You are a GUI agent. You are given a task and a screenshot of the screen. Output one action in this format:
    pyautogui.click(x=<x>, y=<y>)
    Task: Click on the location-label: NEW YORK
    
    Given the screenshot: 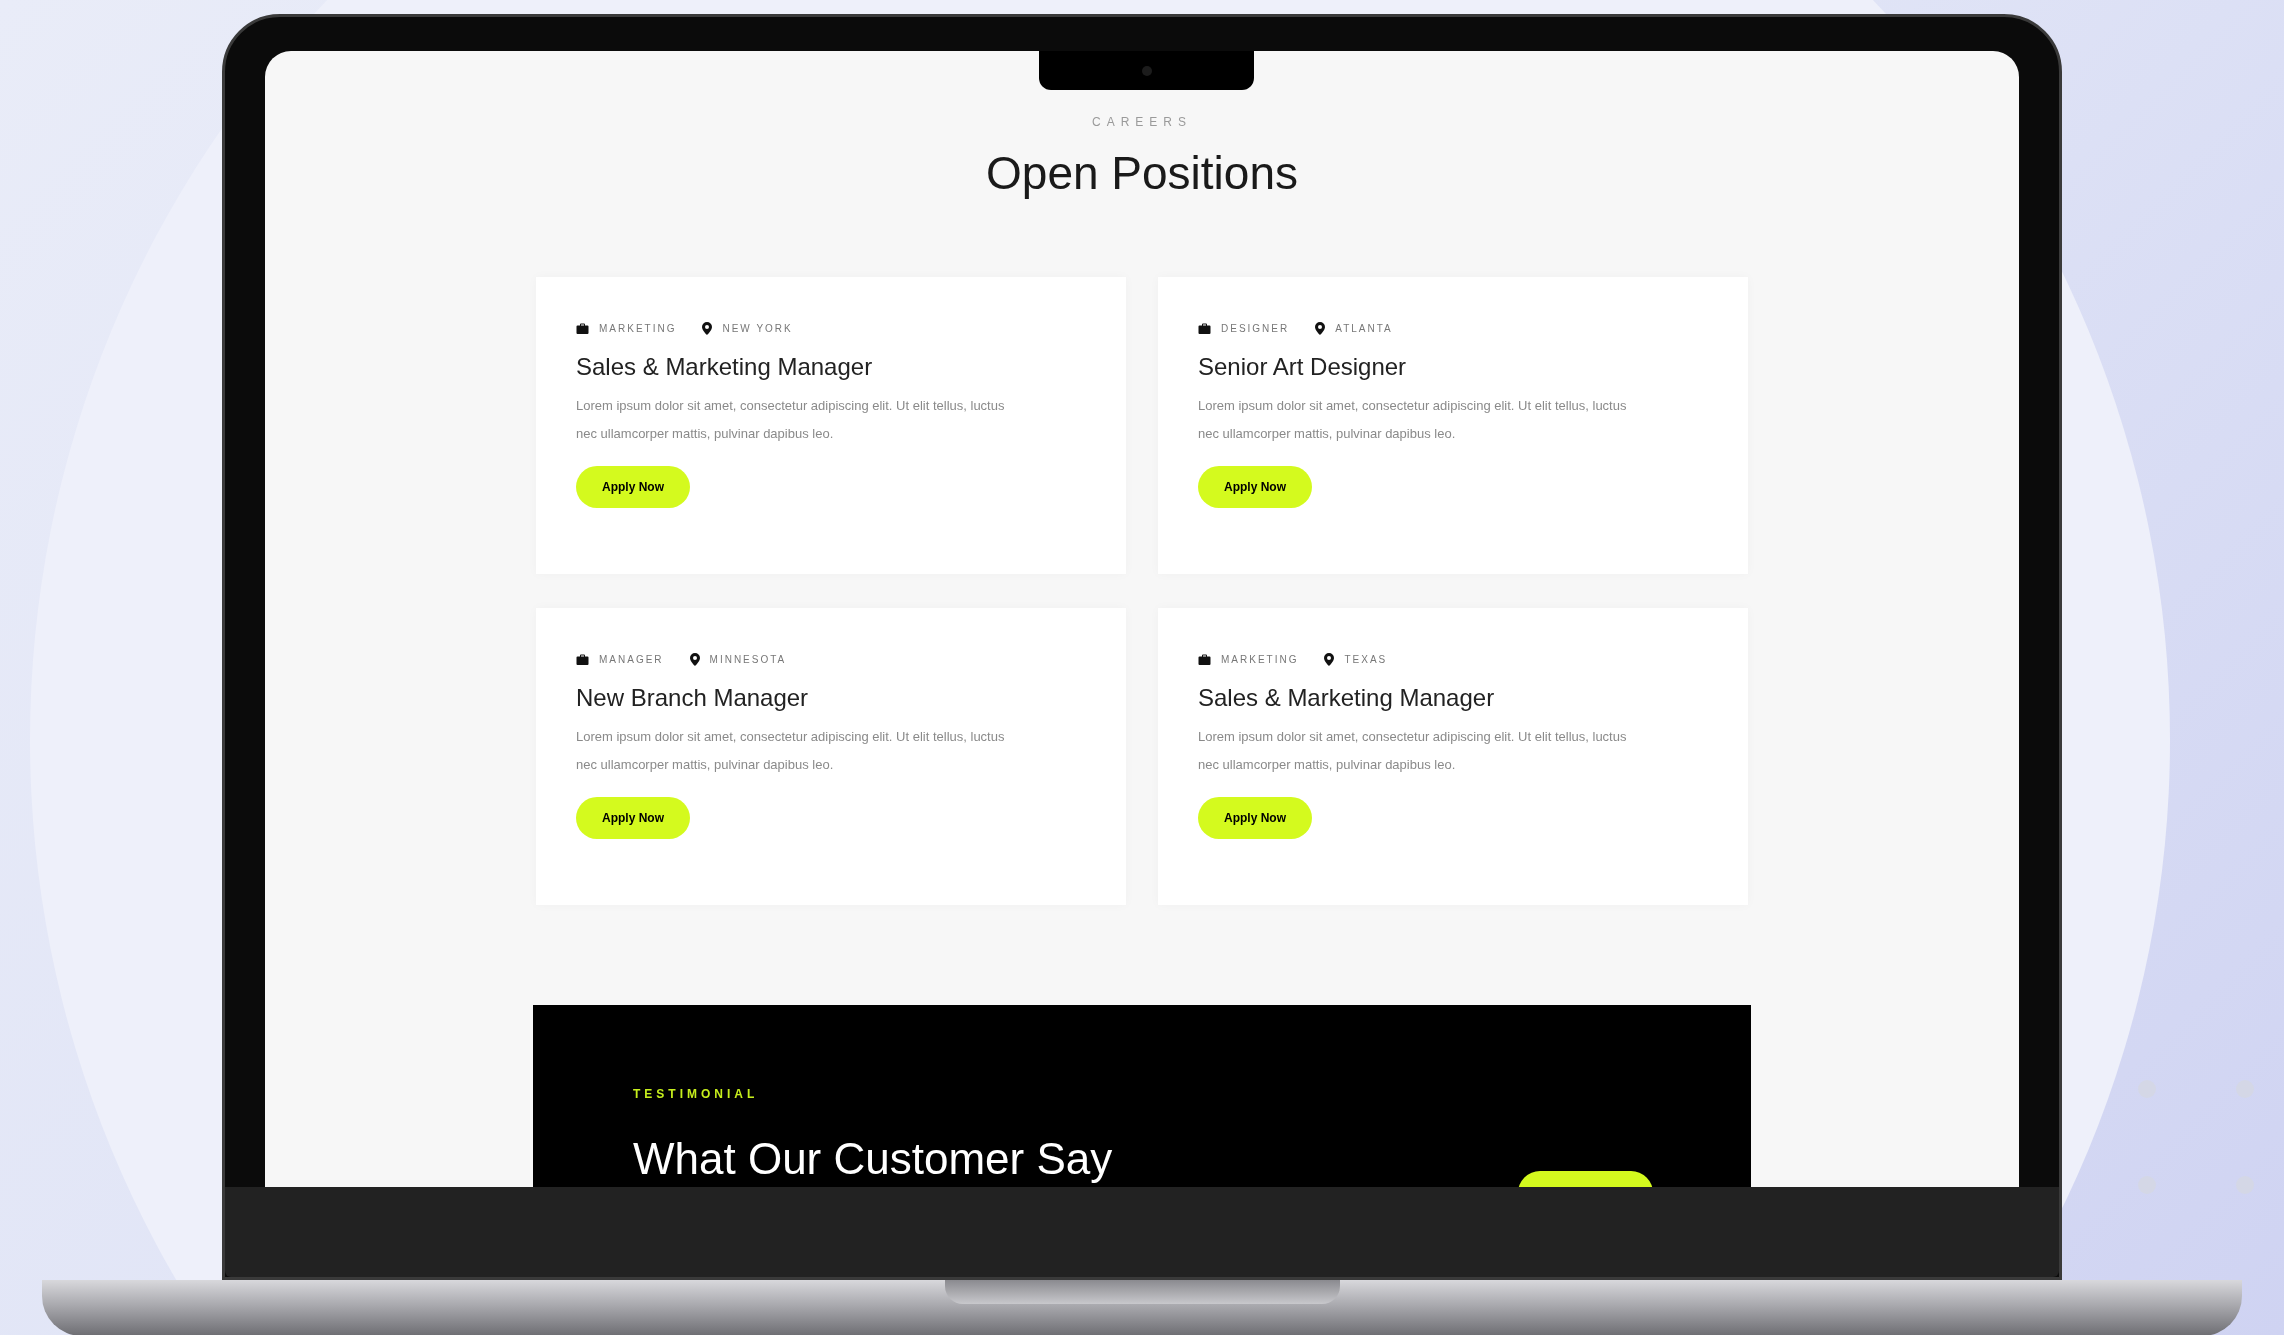 What is the action you would take?
    pyautogui.click(x=757, y=329)
    